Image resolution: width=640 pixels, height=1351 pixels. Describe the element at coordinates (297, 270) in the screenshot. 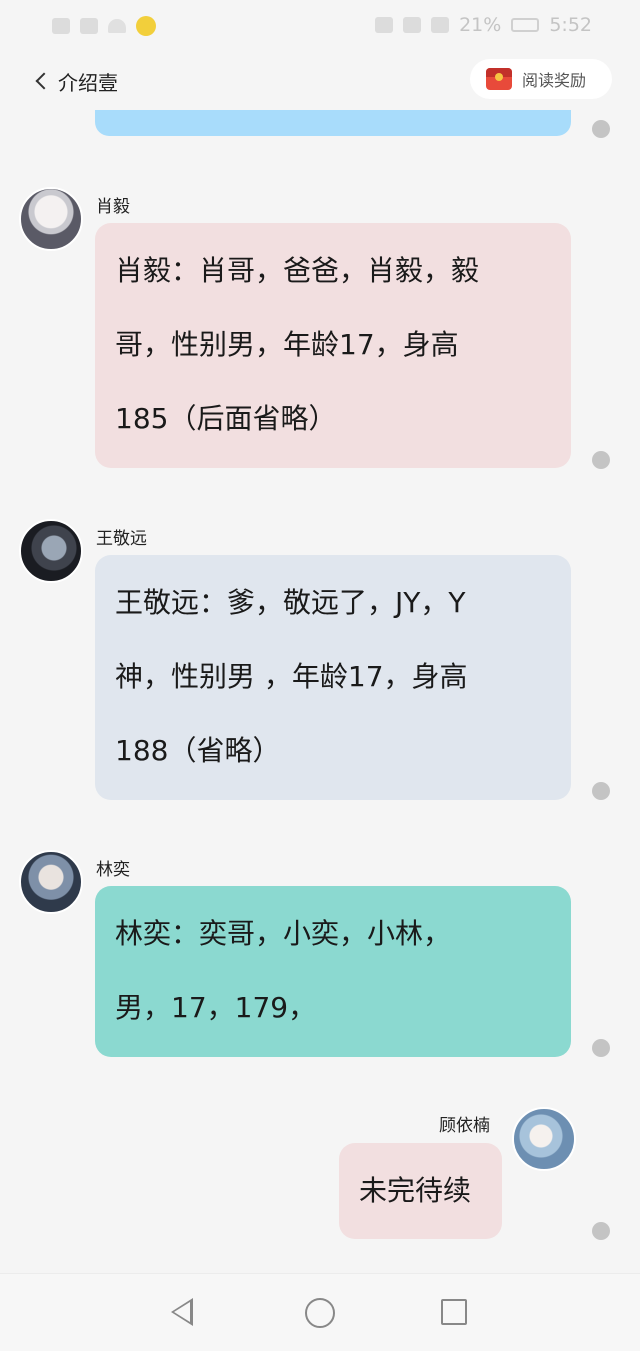

I see `message-text-line: 肖毅：肖哥，爸爸，肖毅，毅` at that location.